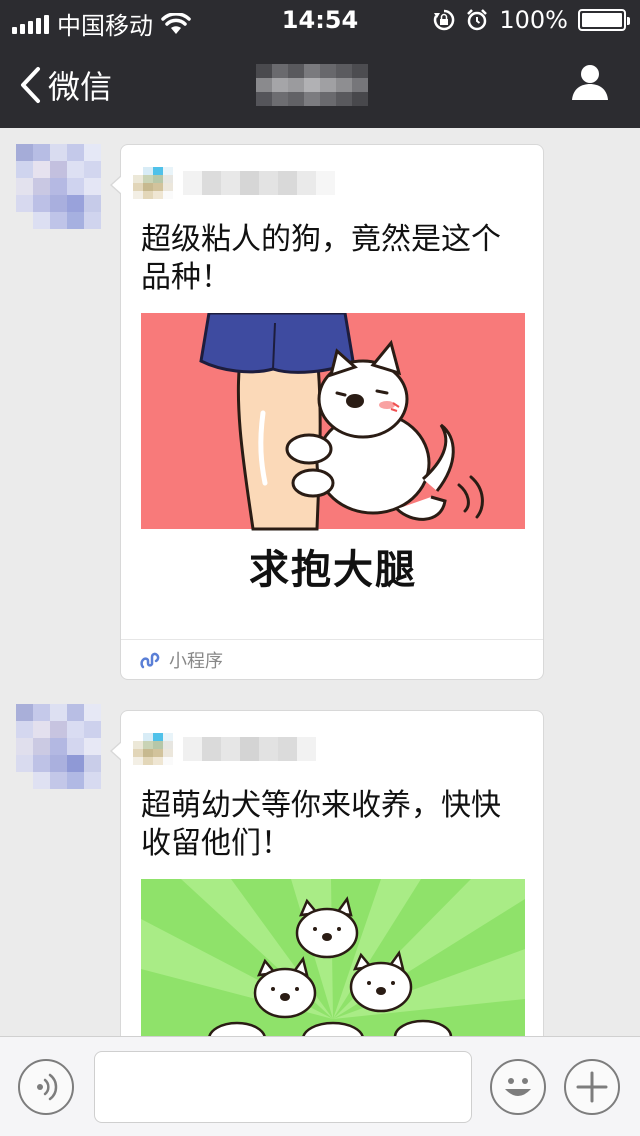 The image size is (640, 1136). I want to click on emoji-icon, so click(518, 1087).